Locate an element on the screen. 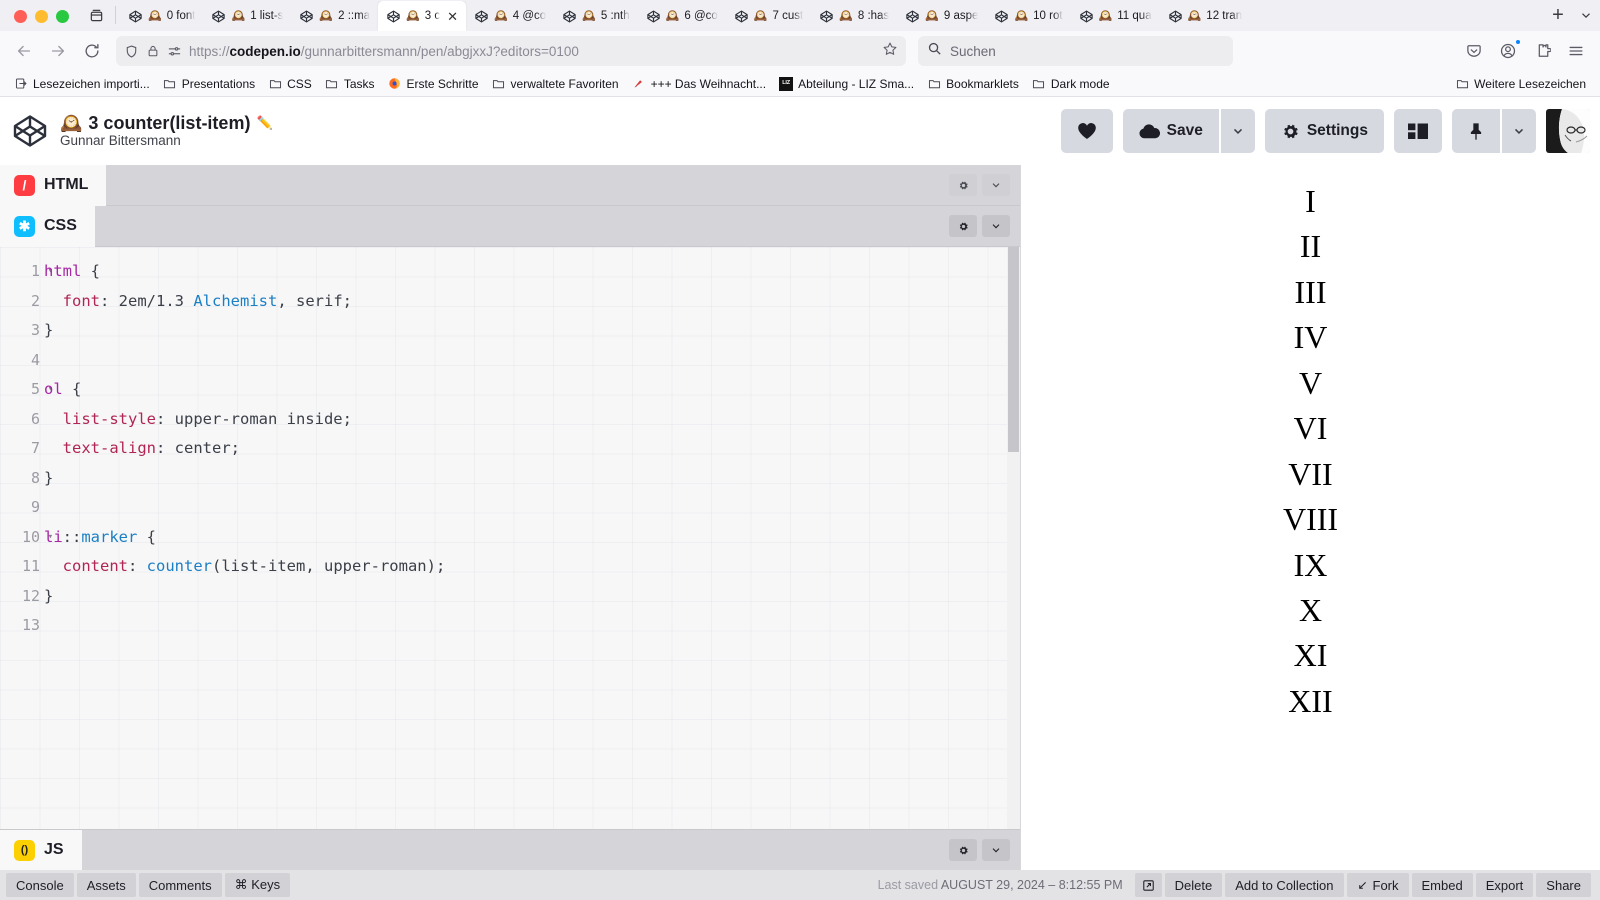 The height and width of the screenshot is (900, 1600). browser-tab: 🕰️ 4 @co is located at coordinates (510, 16).